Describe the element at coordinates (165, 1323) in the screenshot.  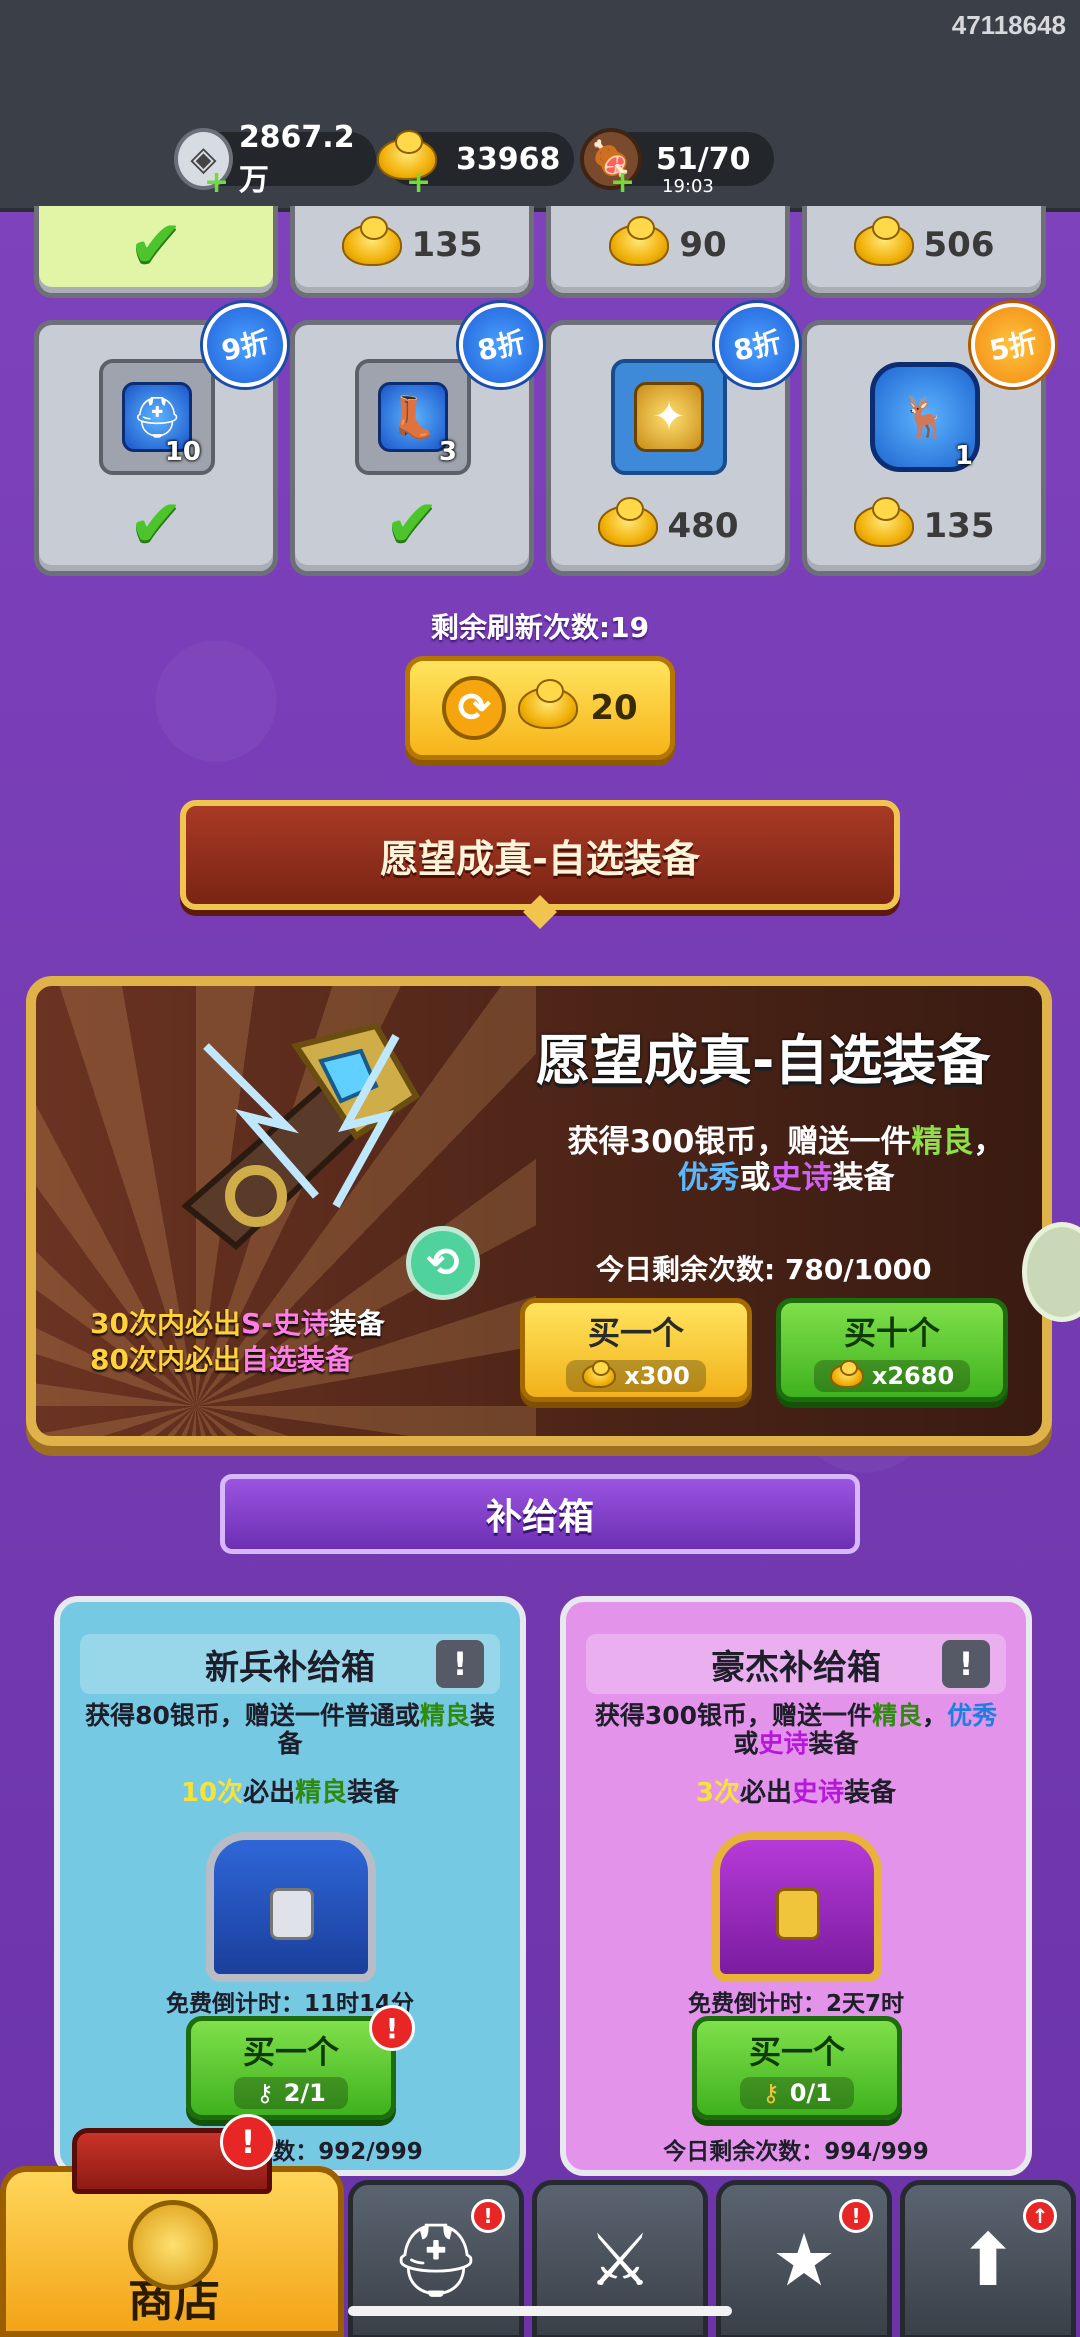
I see `note-count: 30次内必出` at that location.